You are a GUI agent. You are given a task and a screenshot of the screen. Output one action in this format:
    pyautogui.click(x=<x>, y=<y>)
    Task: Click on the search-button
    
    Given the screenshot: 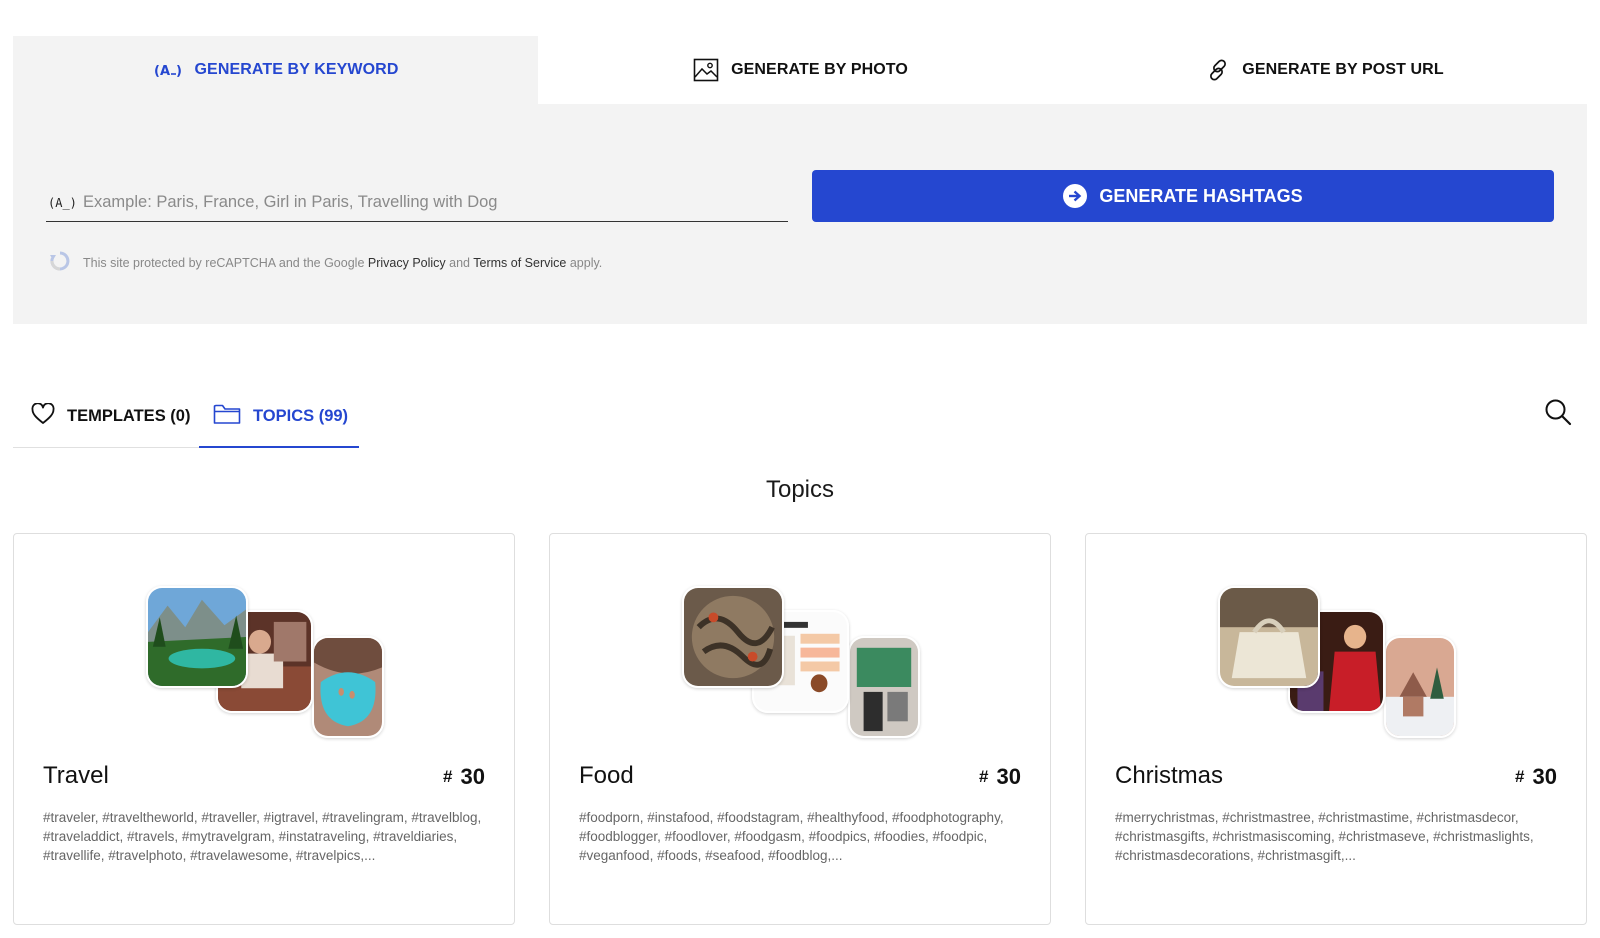 What is the action you would take?
    pyautogui.click(x=1558, y=412)
    